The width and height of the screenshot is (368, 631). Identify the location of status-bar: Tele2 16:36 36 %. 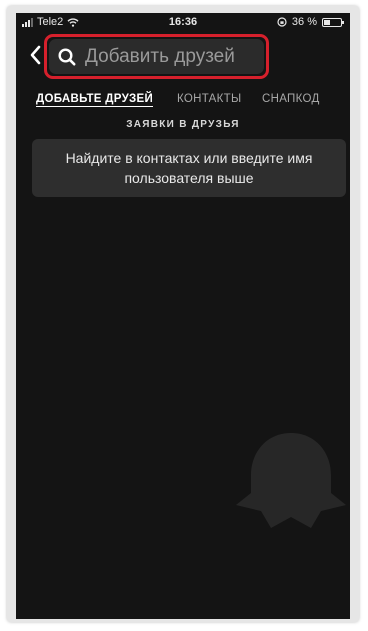
(183, 22).